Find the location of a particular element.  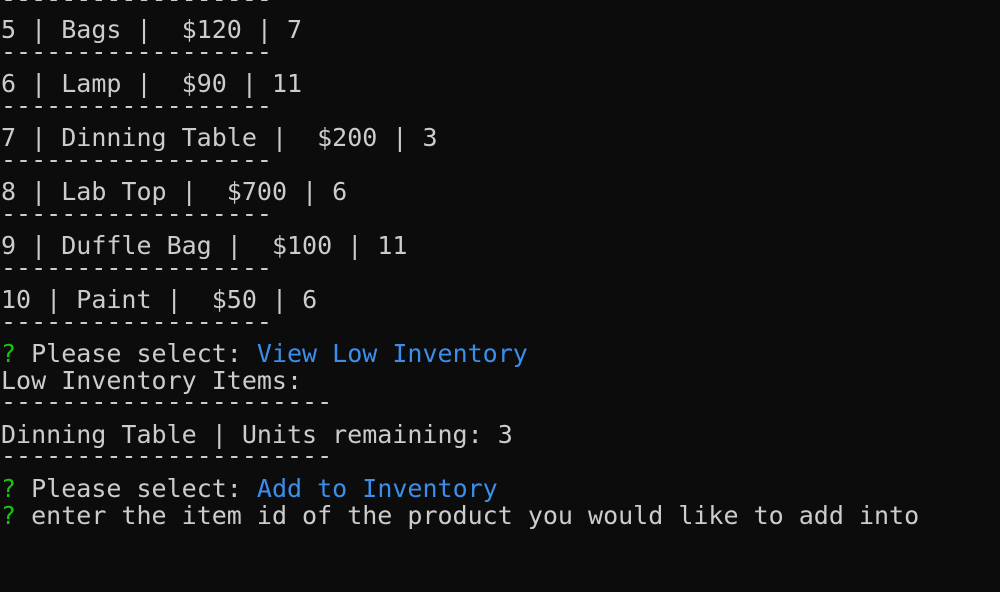

product-price: $90 is located at coordinates (204, 83).